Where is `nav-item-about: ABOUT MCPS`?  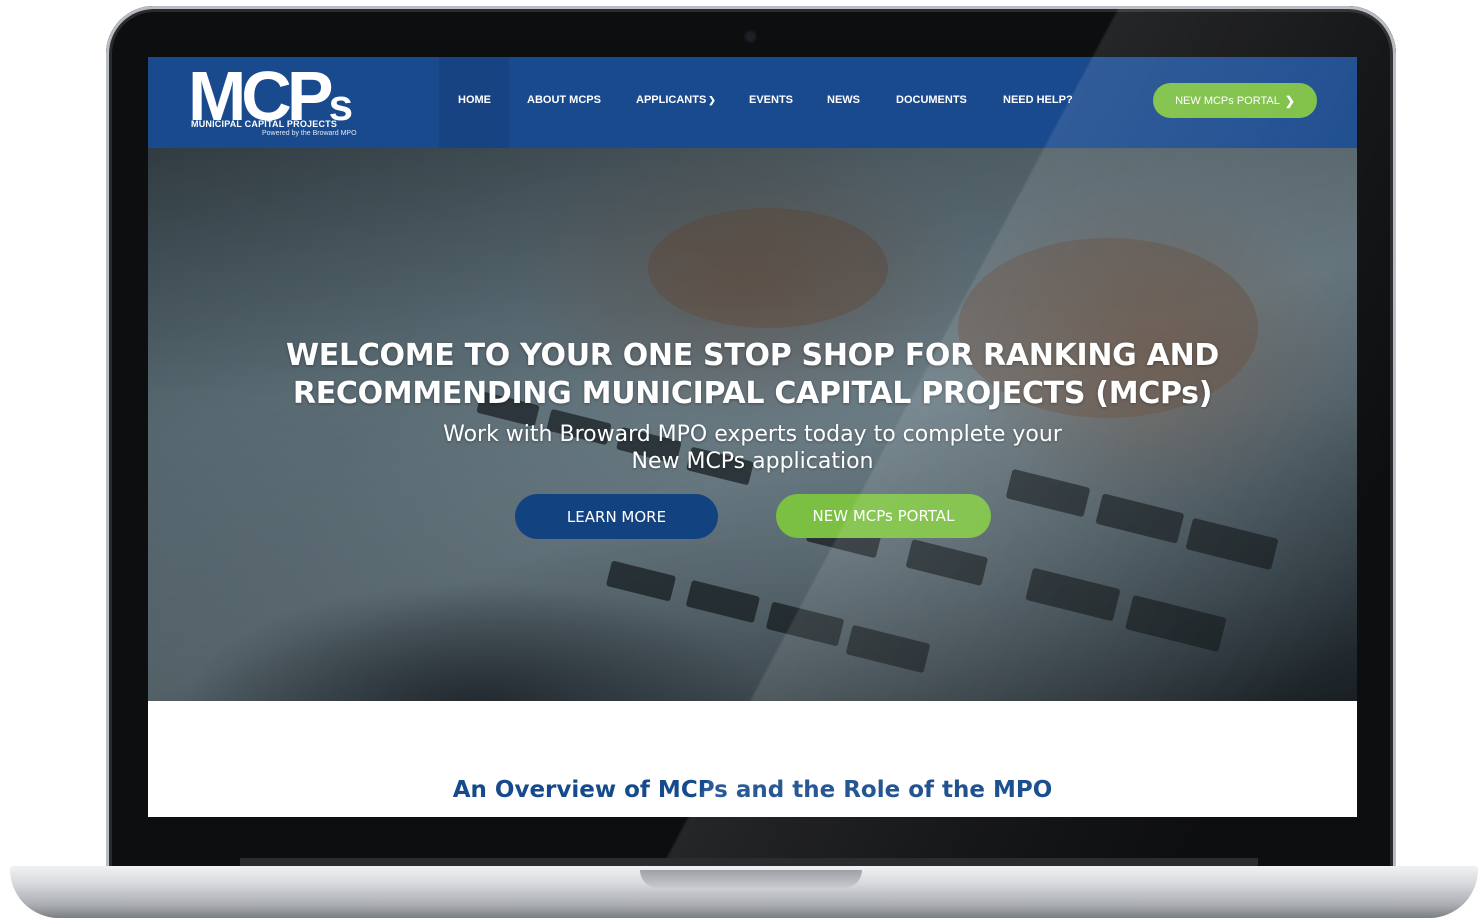 nav-item-about: ABOUT MCPS is located at coordinates (564, 100).